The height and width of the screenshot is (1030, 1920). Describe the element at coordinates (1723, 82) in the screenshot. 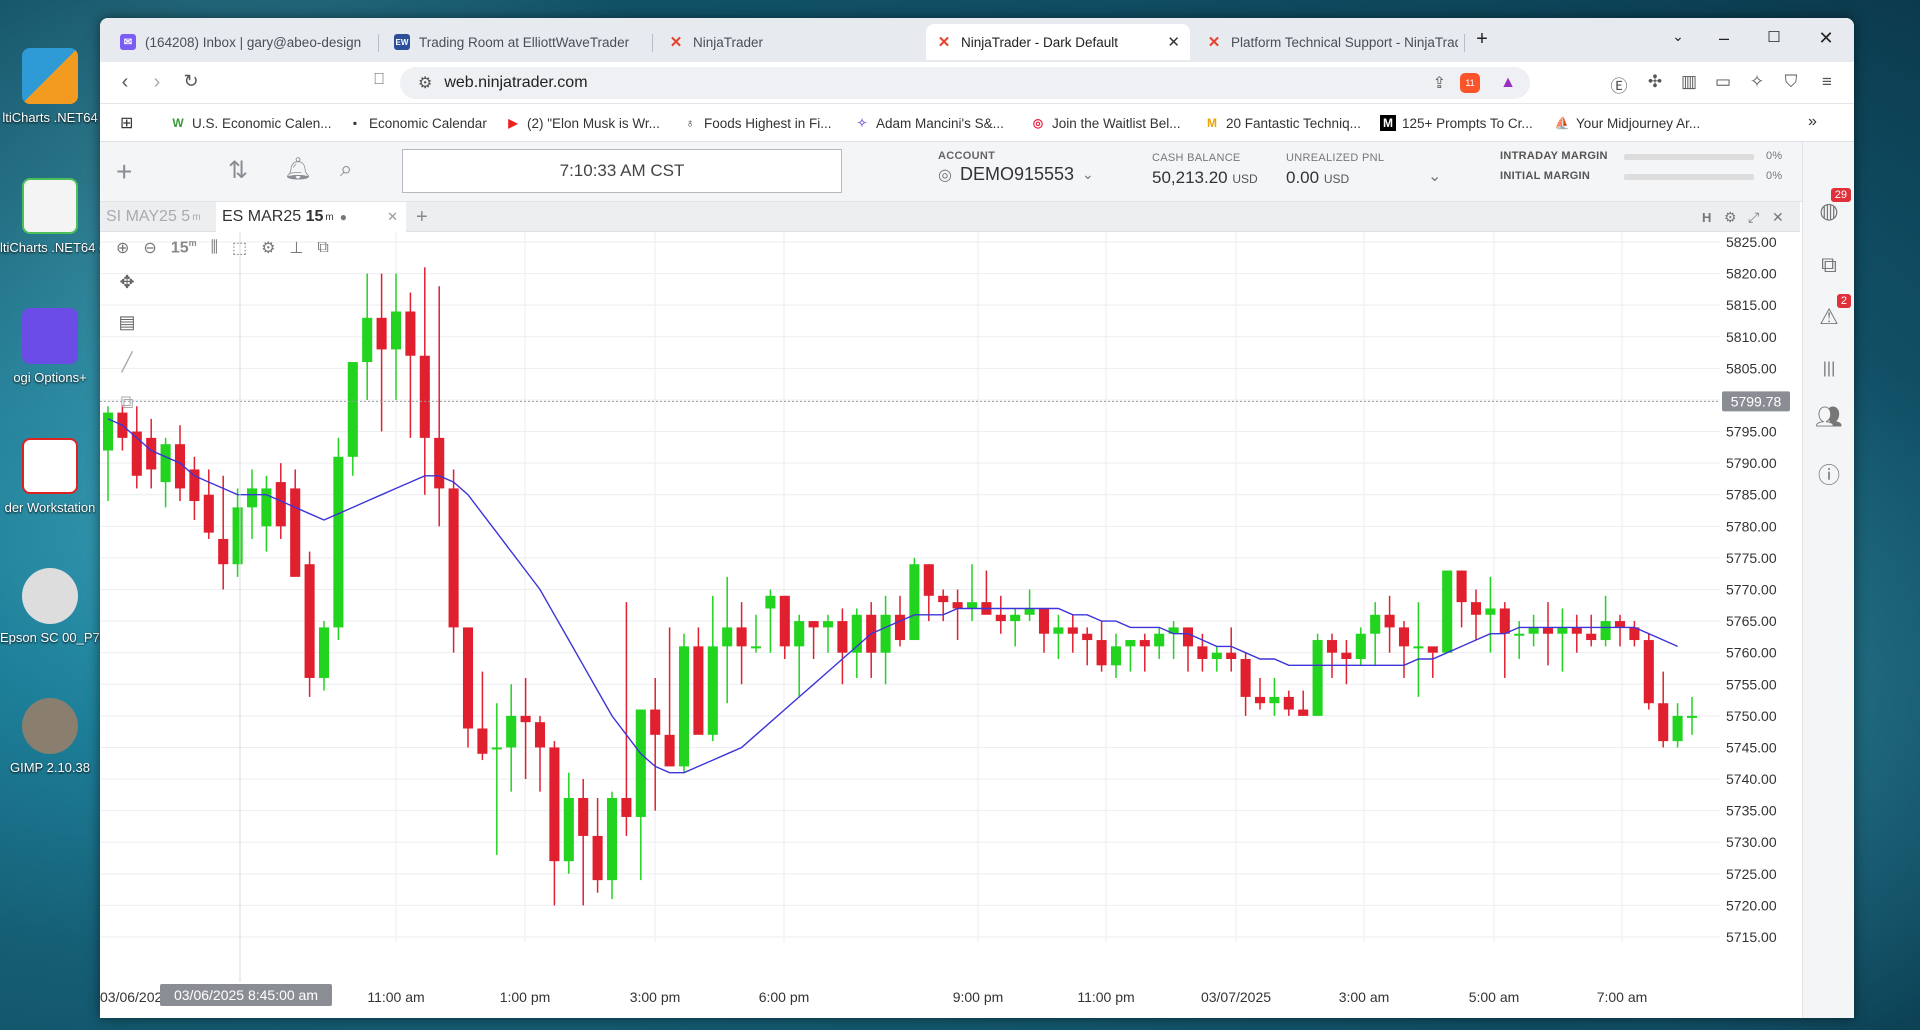

I see `wallet-icon: ▭` at that location.